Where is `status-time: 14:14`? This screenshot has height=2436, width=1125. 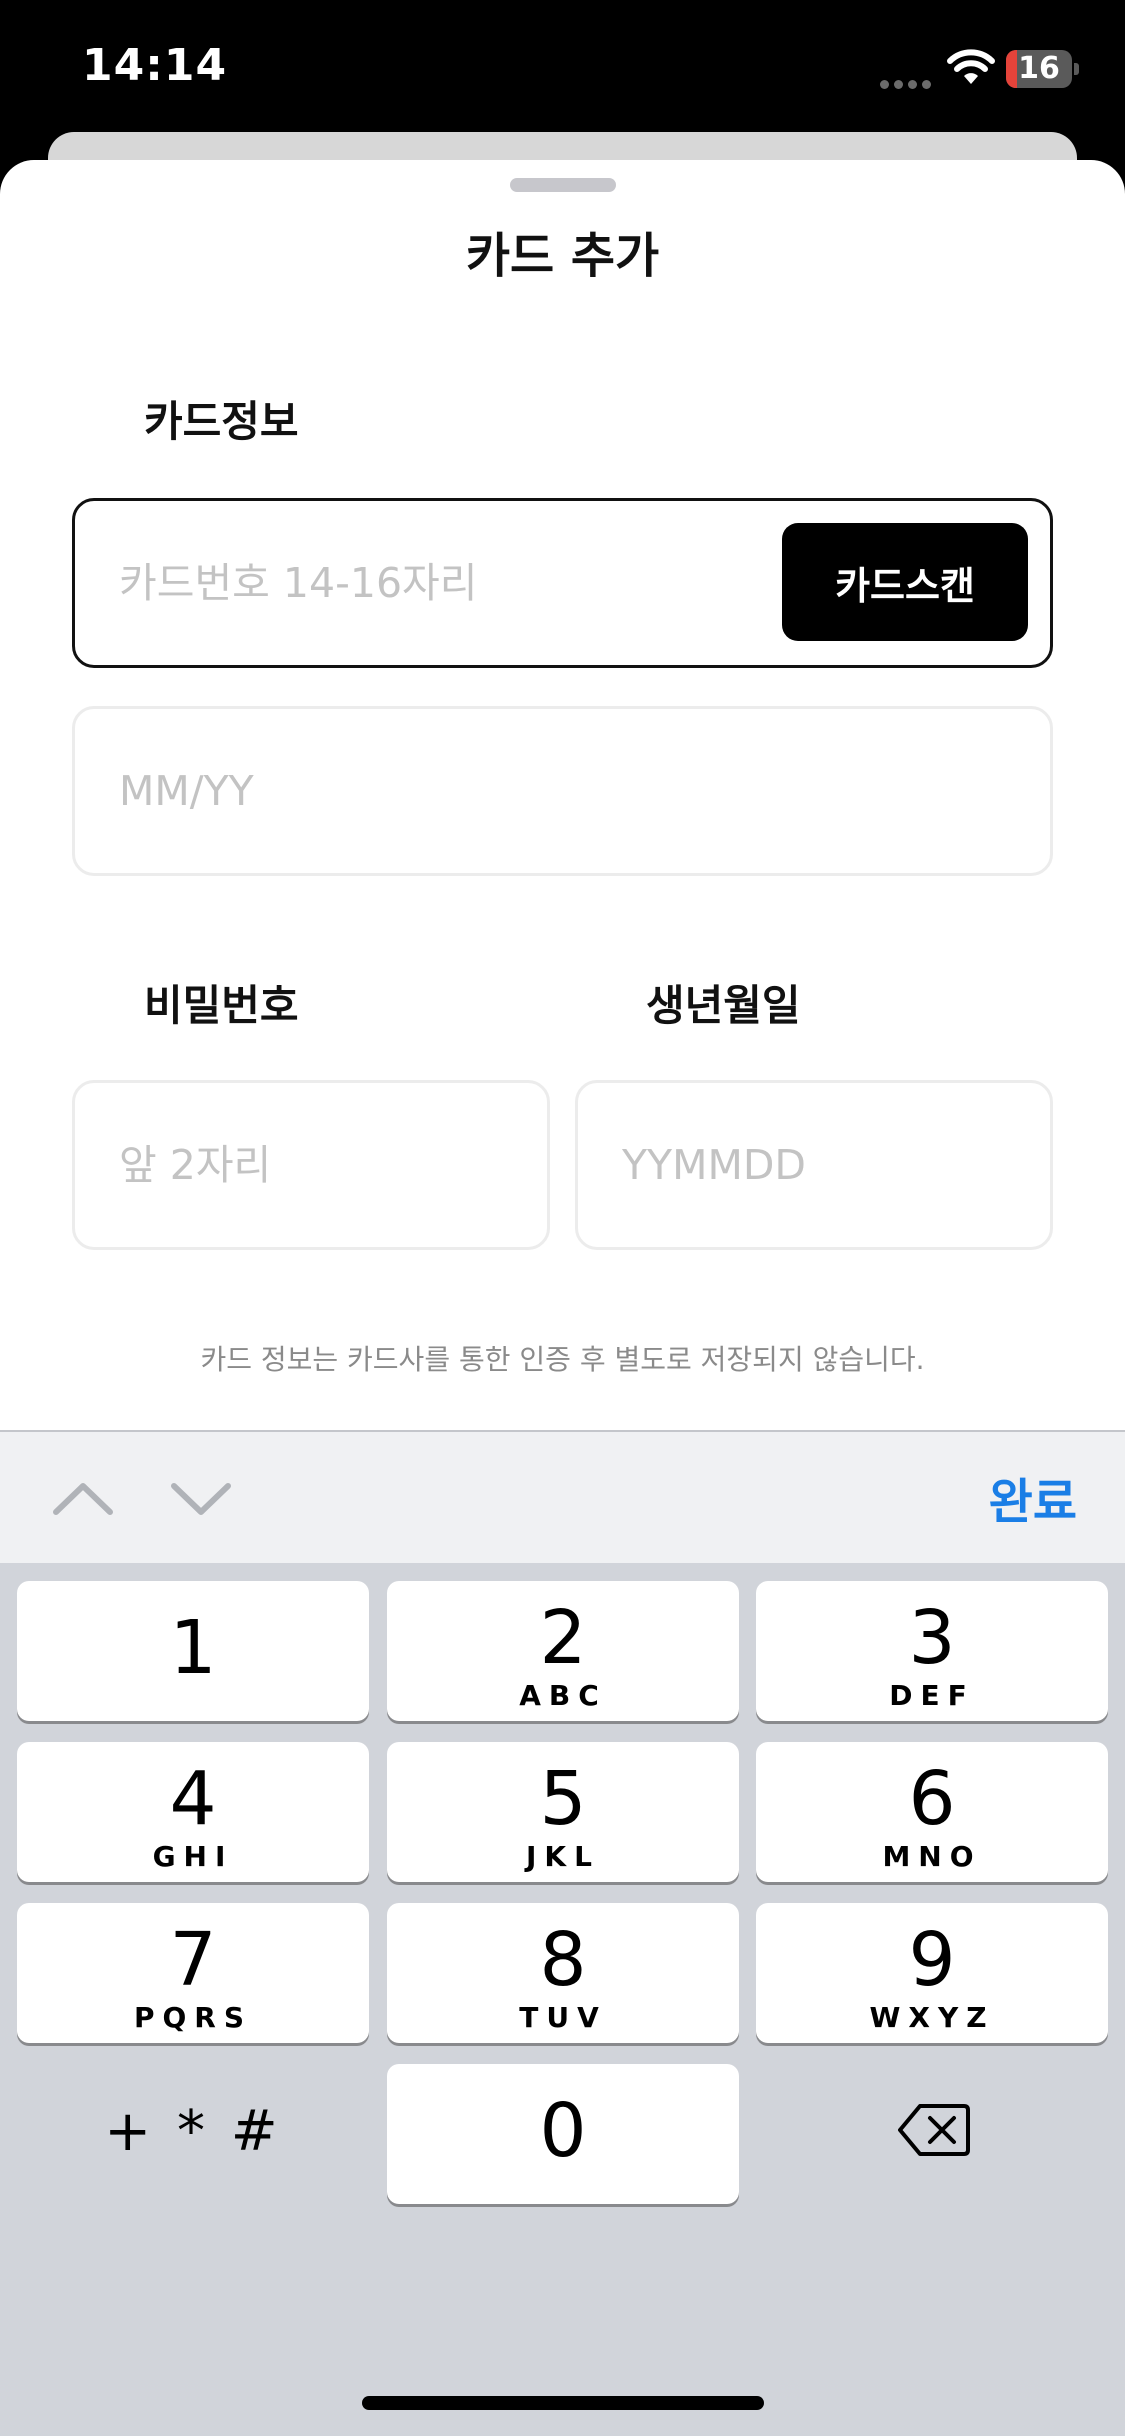
status-time: 14:14 is located at coordinates (155, 65).